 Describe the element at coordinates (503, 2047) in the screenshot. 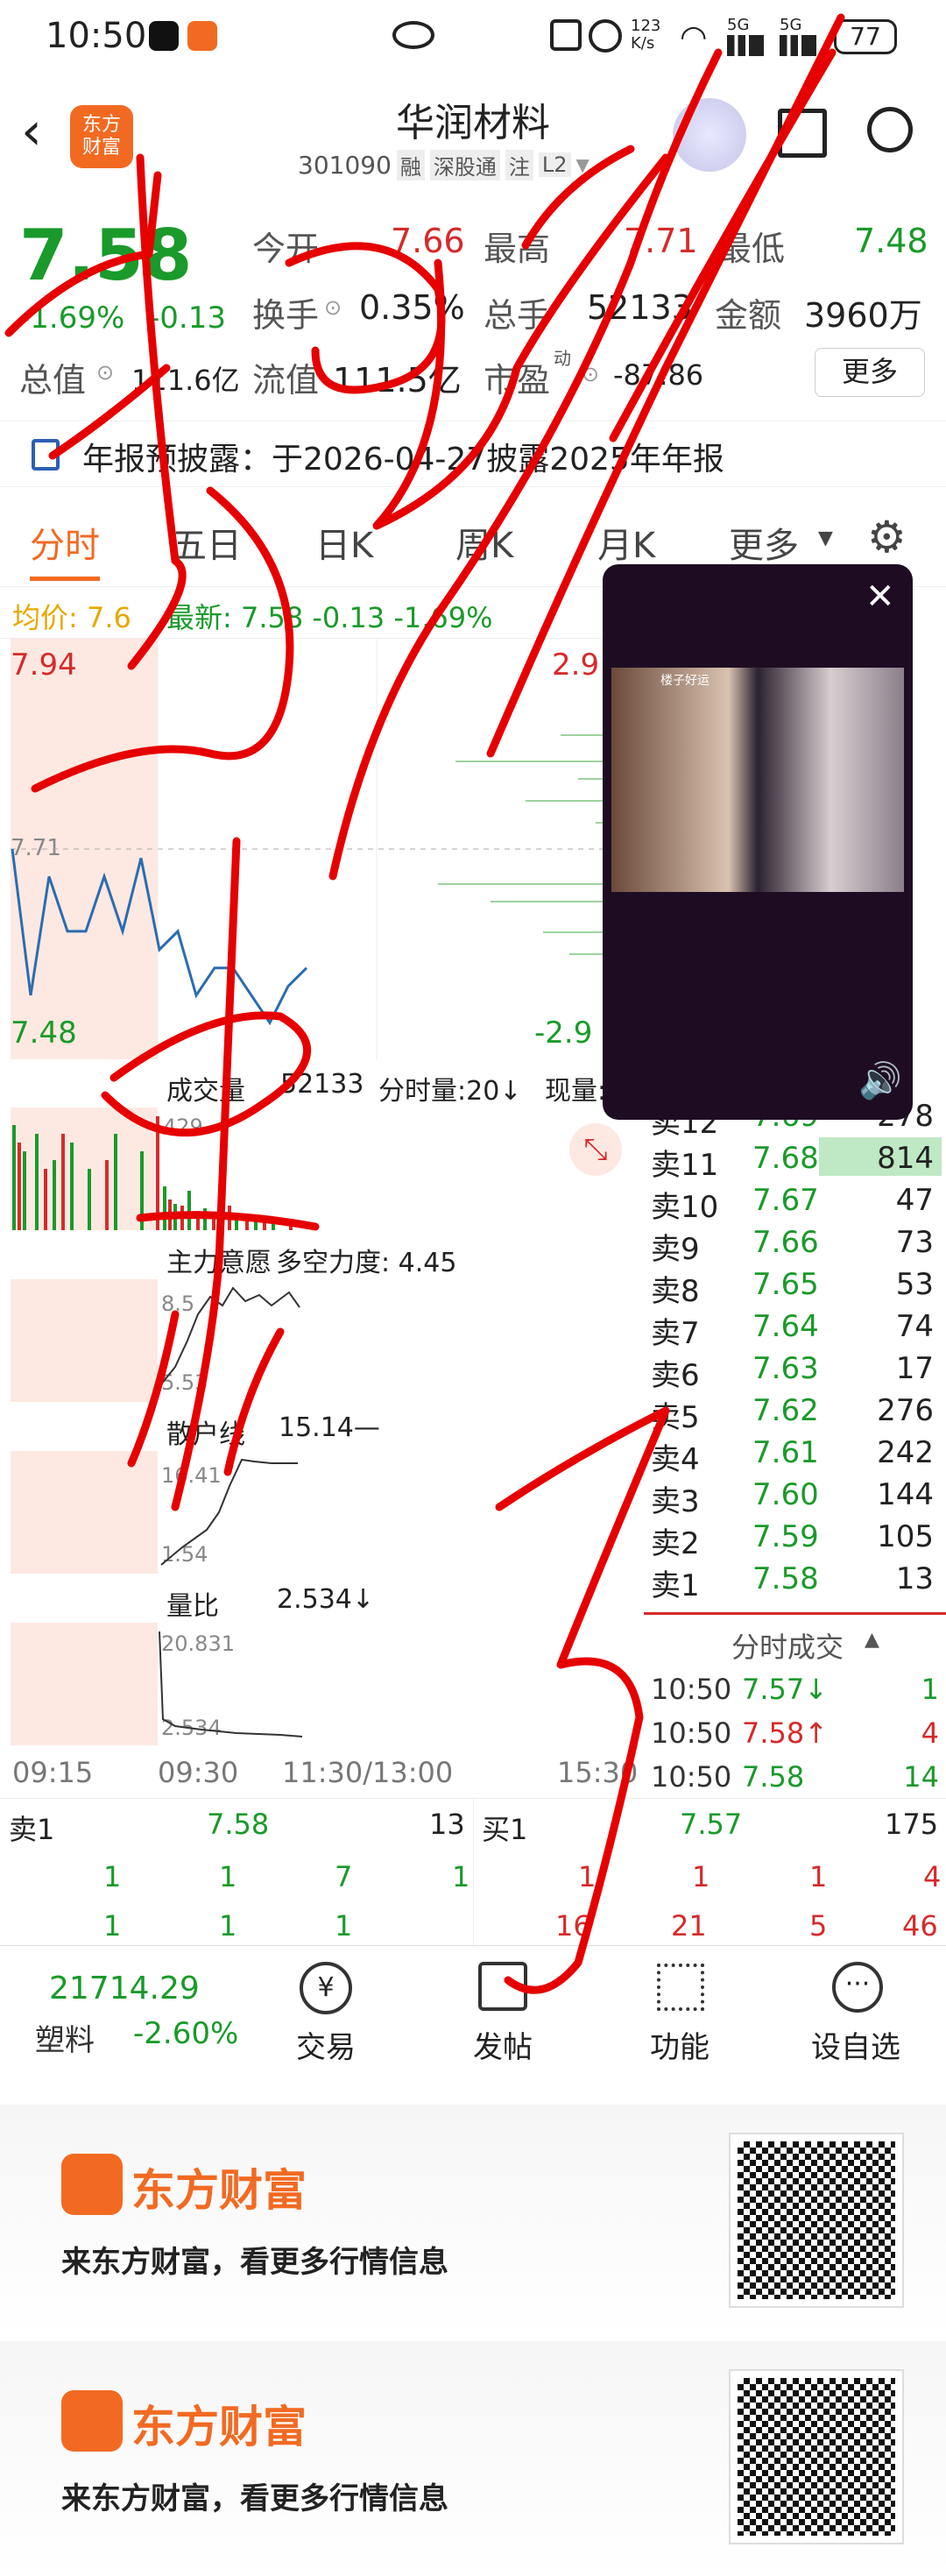

I see `post-label: 发帖` at that location.